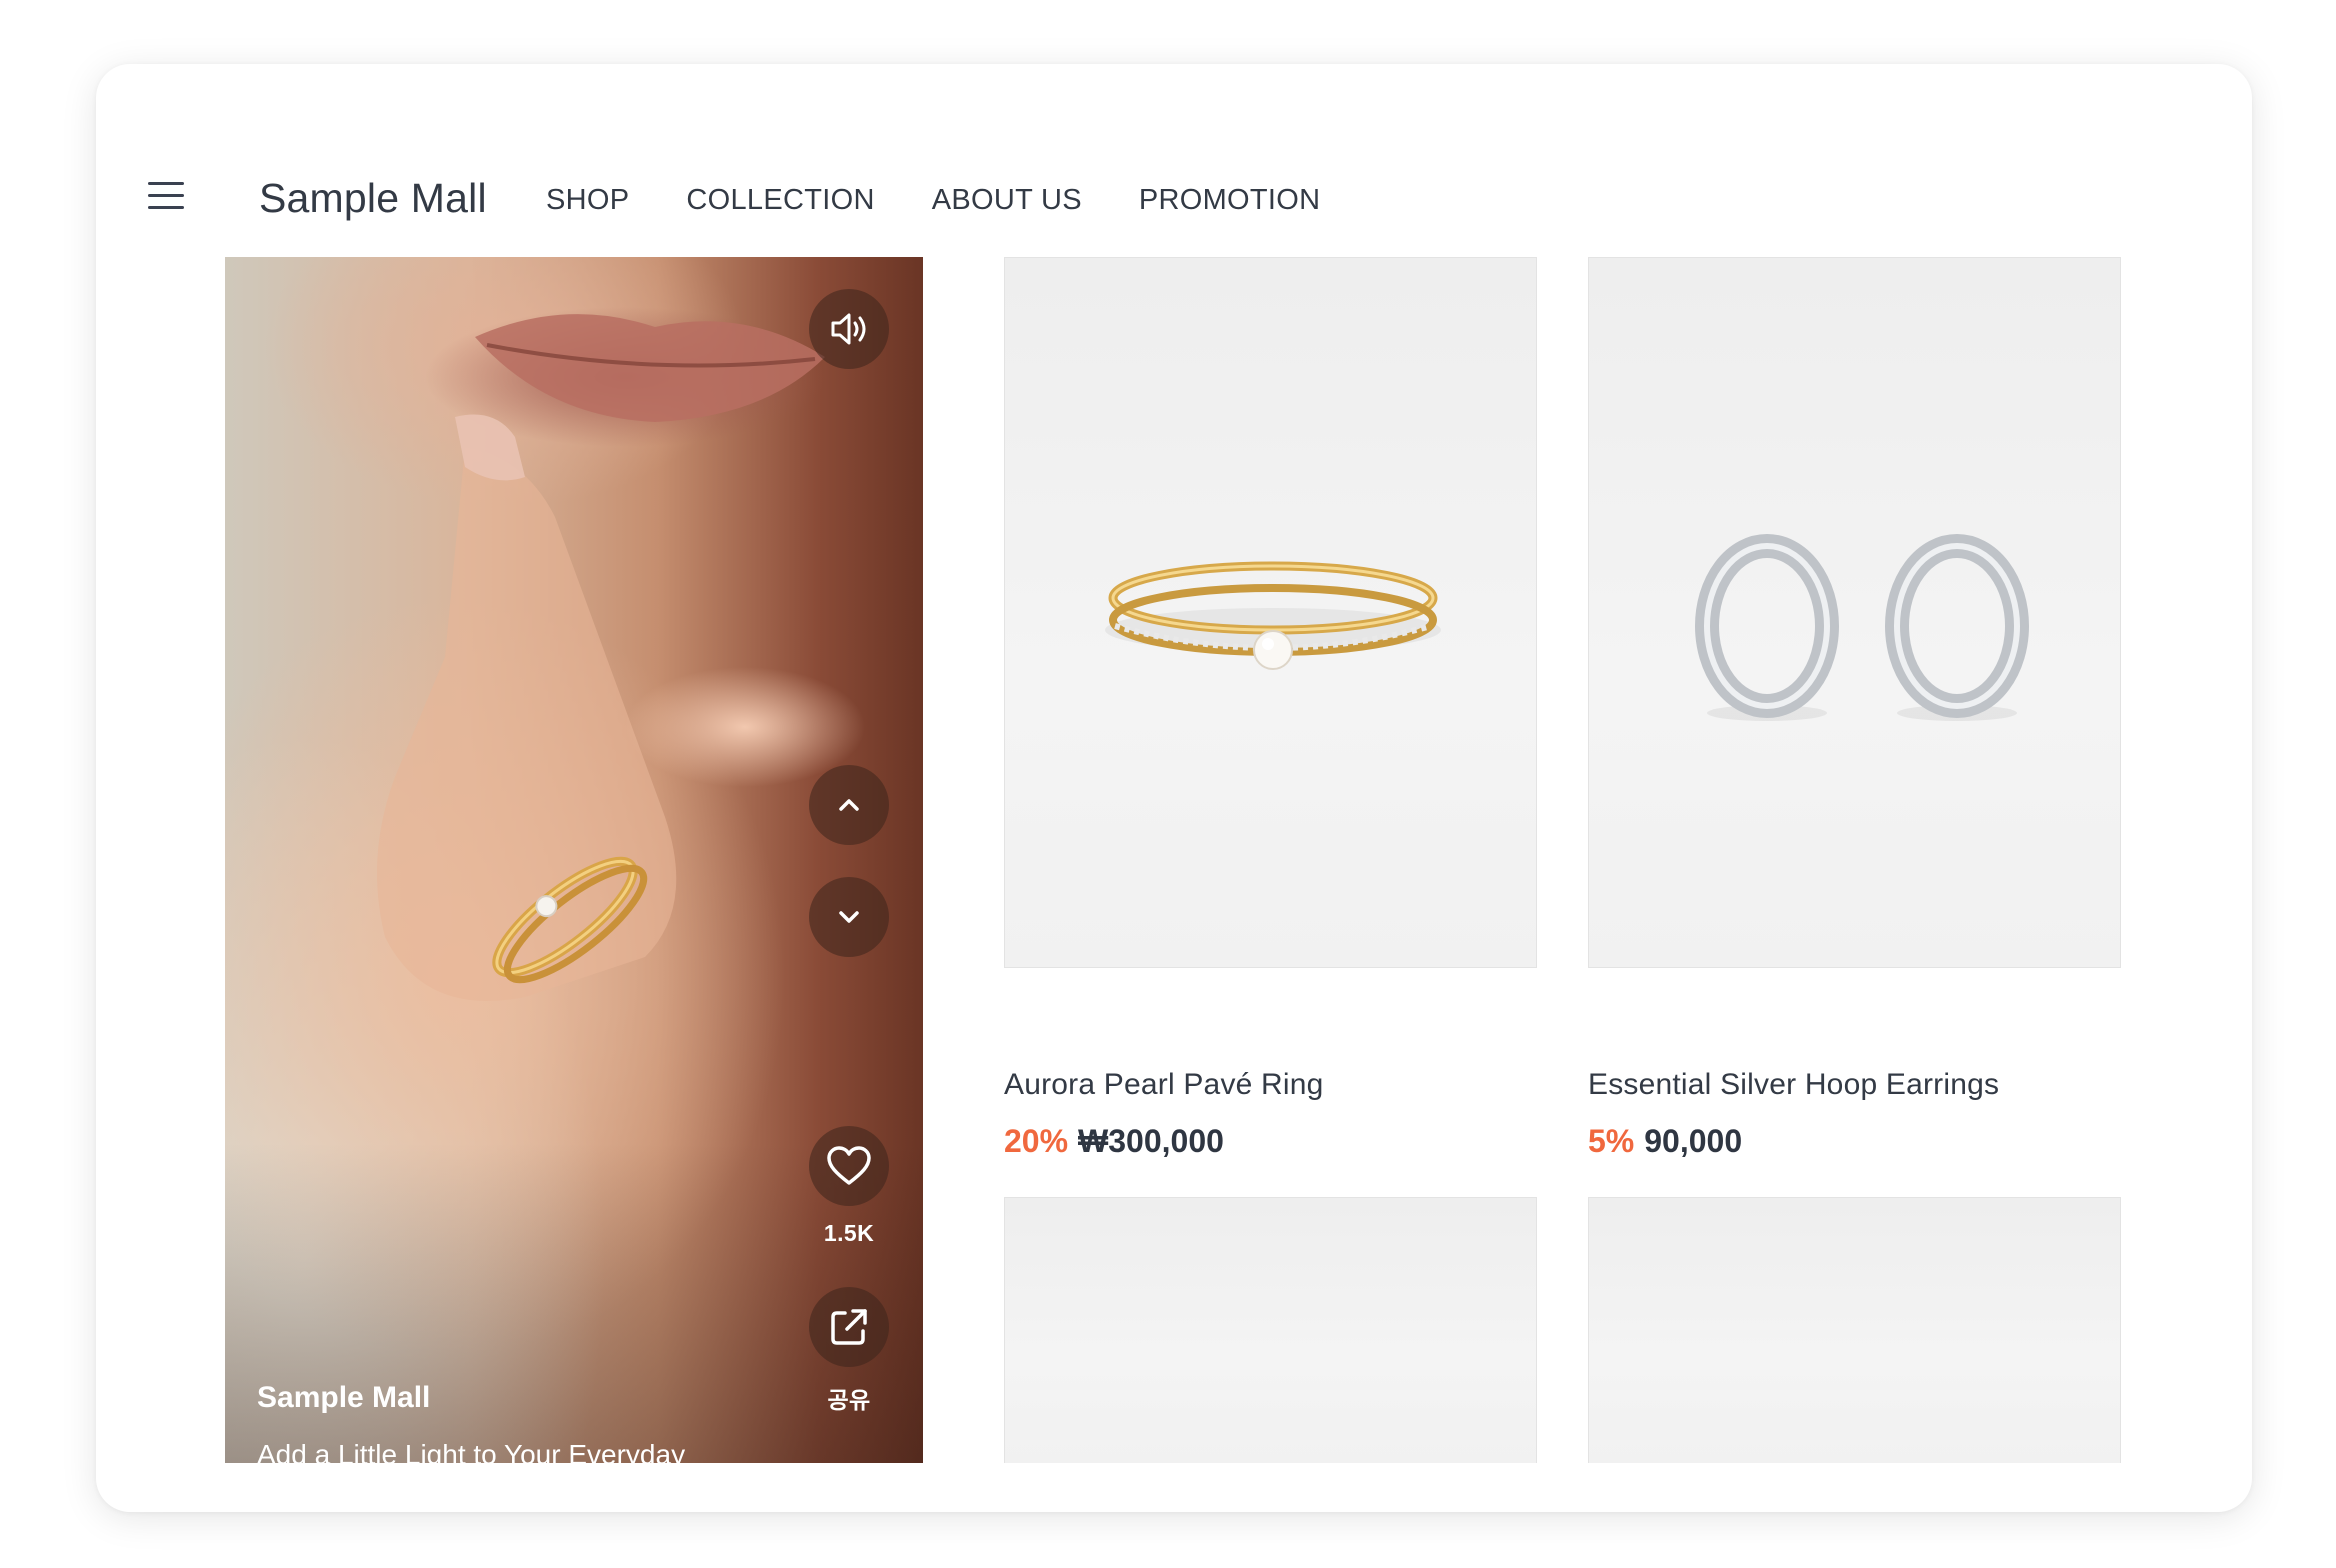 This screenshot has width=2336, height=1568. What do you see at coordinates (1793, 1085) in the screenshot?
I see `product-name: Essential Silver Hoop Earrings` at bounding box center [1793, 1085].